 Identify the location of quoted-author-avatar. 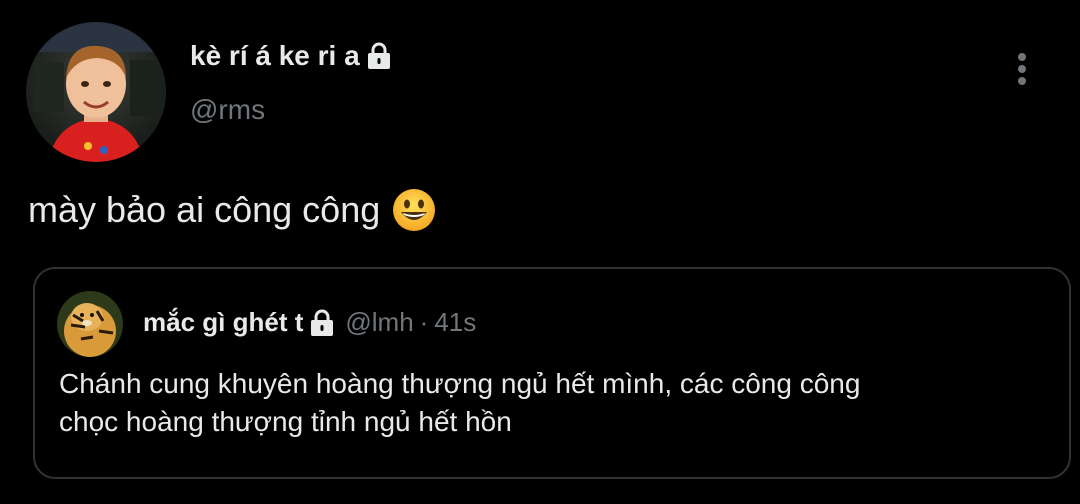
(90, 324).